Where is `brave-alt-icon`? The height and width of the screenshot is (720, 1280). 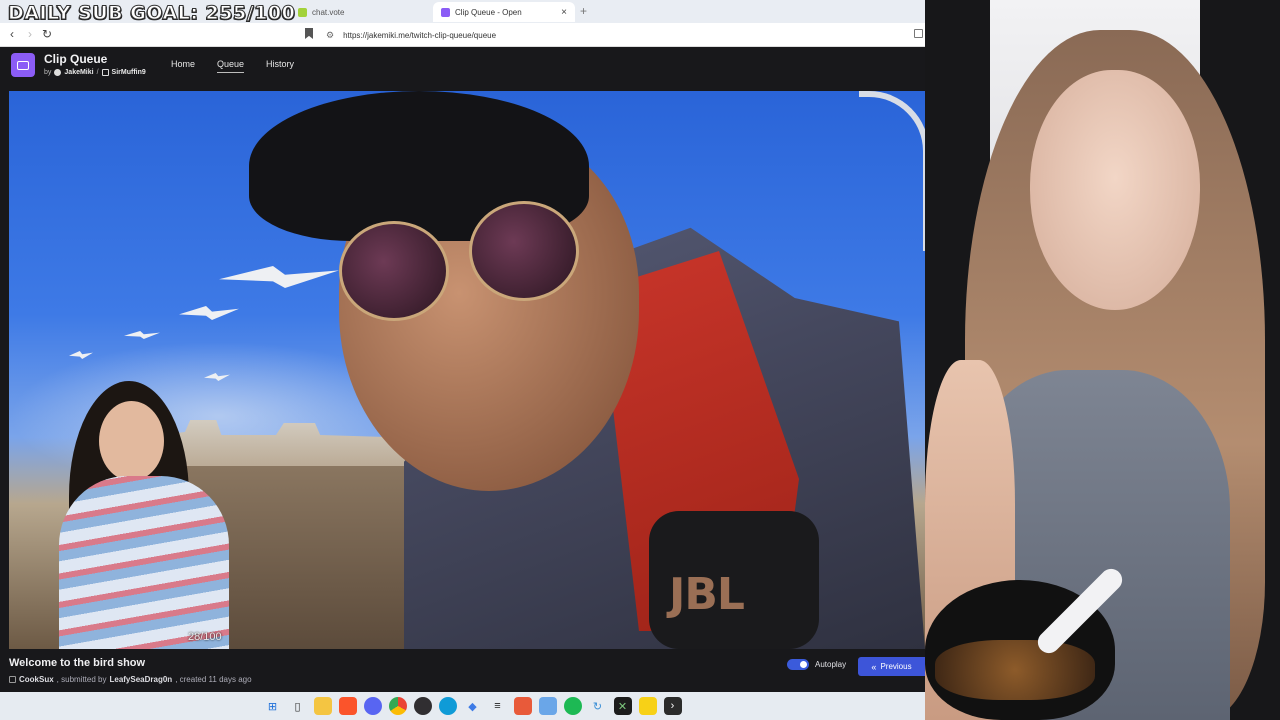 brave-alt-icon is located at coordinates (522, 706).